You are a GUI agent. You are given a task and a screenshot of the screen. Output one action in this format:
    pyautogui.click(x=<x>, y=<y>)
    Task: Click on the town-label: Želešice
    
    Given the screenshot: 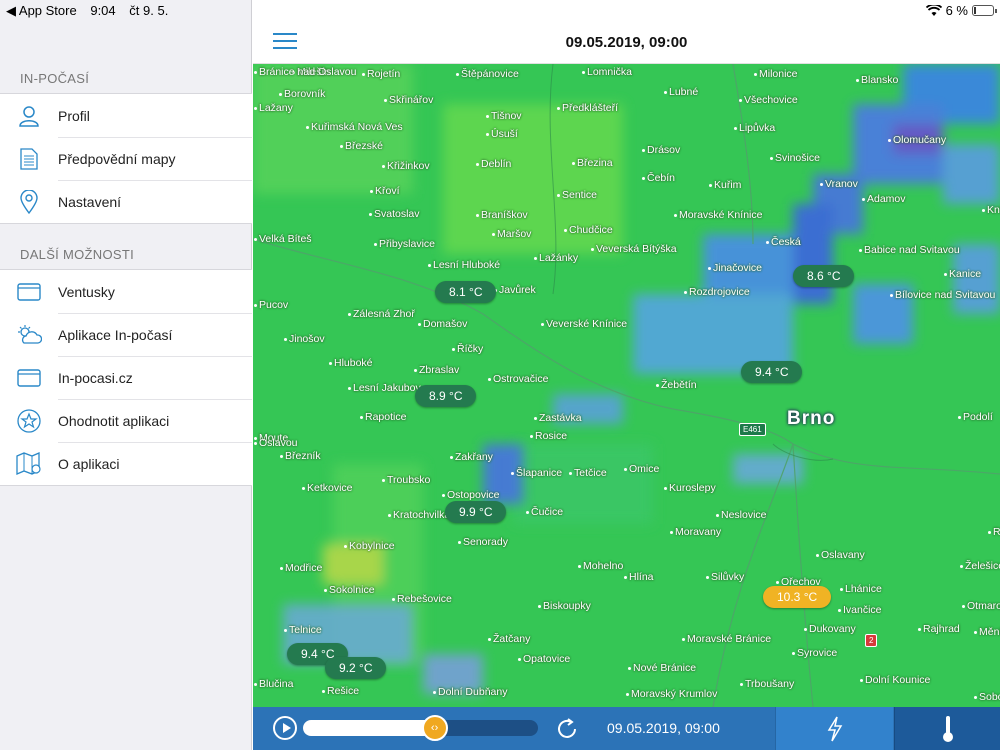 What is the action you would take?
    pyautogui.click(x=979, y=566)
    